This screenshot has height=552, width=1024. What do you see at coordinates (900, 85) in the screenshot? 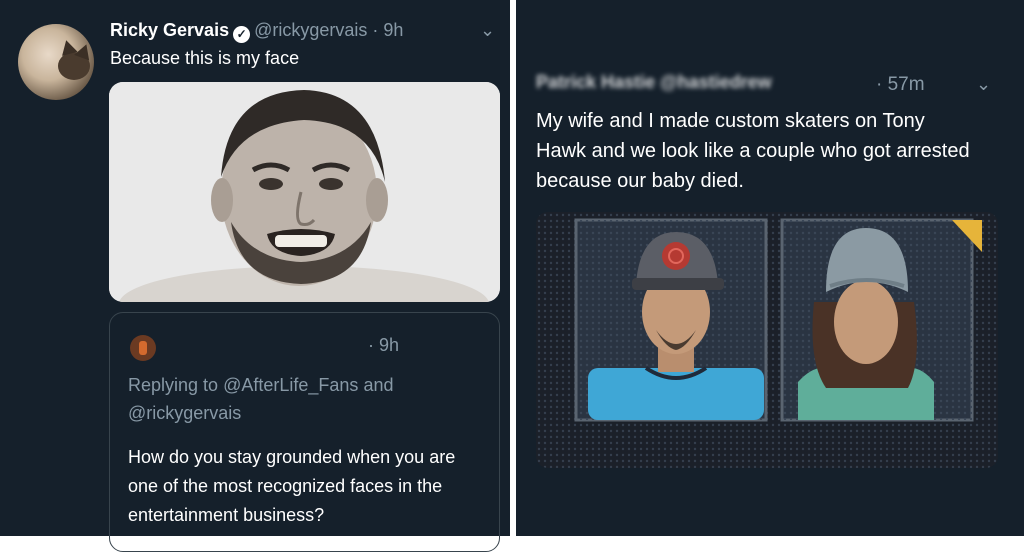
I see `timestamp: · 57m` at bounding box center [900, 85].